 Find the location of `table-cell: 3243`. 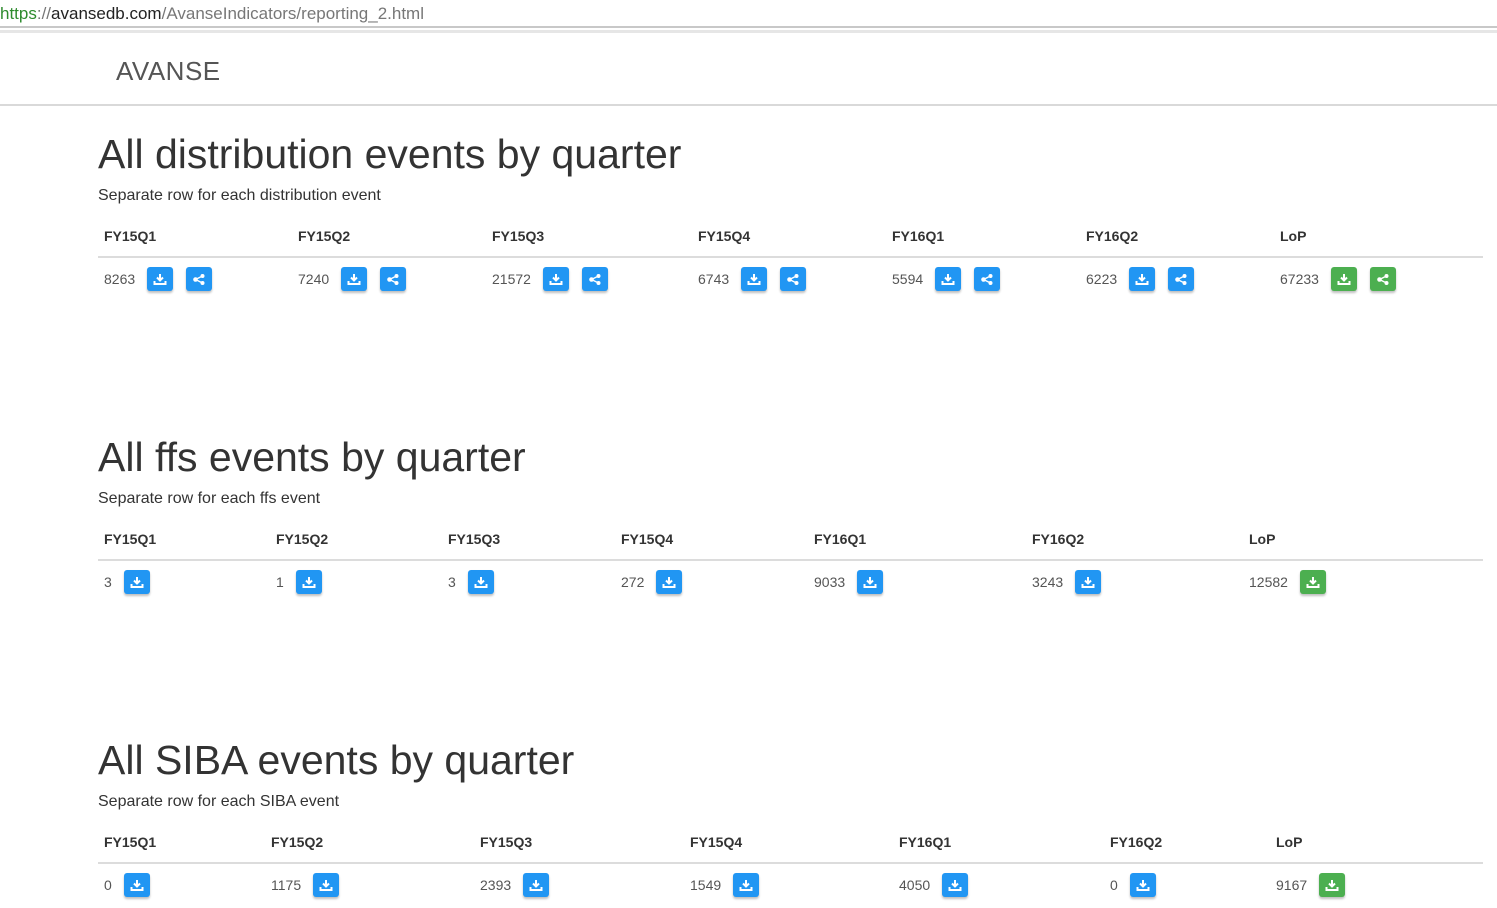

table-cell: 3243 is located at coordinates (1073, 582).